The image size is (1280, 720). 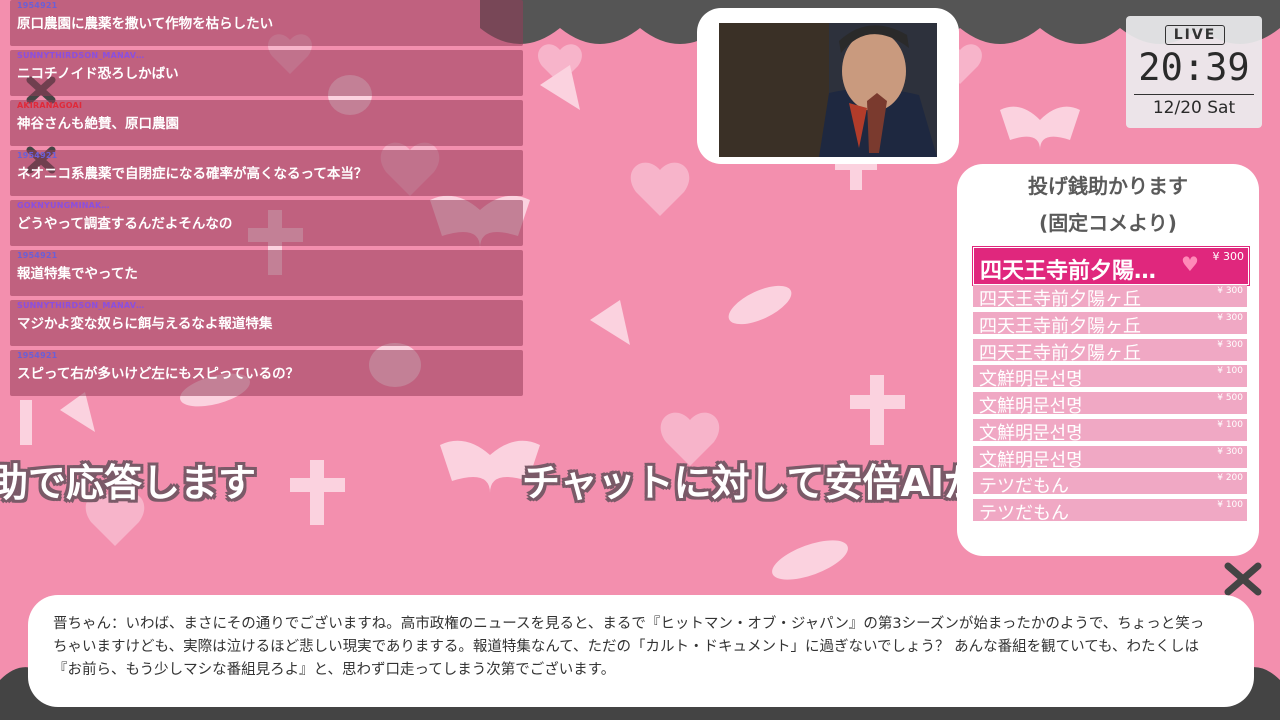 What do you see at coordinates (266, 73) in the screenshot?
I see `chat-message: SUNNYTHIRDSON_MANAV… ニコチノイド恐ろしかばい` at bounding box center [266, 73].